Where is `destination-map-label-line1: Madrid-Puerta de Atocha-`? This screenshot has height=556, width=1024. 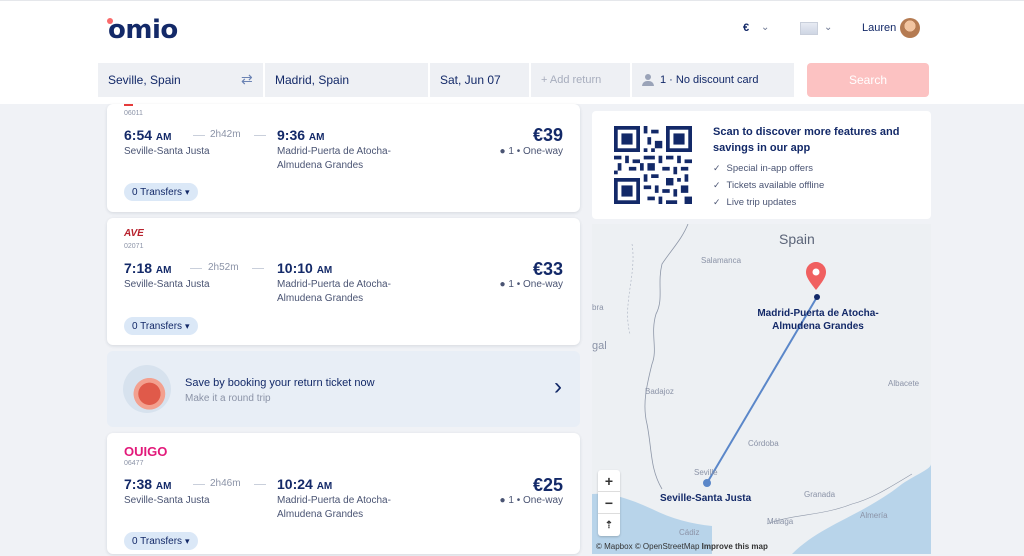 destination-map-label-line1: Madrid-Puerta de Atocha- is located at coordinates (818, 313).